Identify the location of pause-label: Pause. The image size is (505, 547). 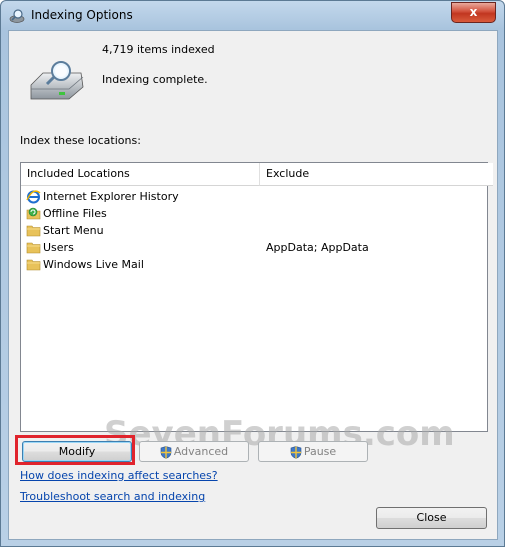
(320, 451).